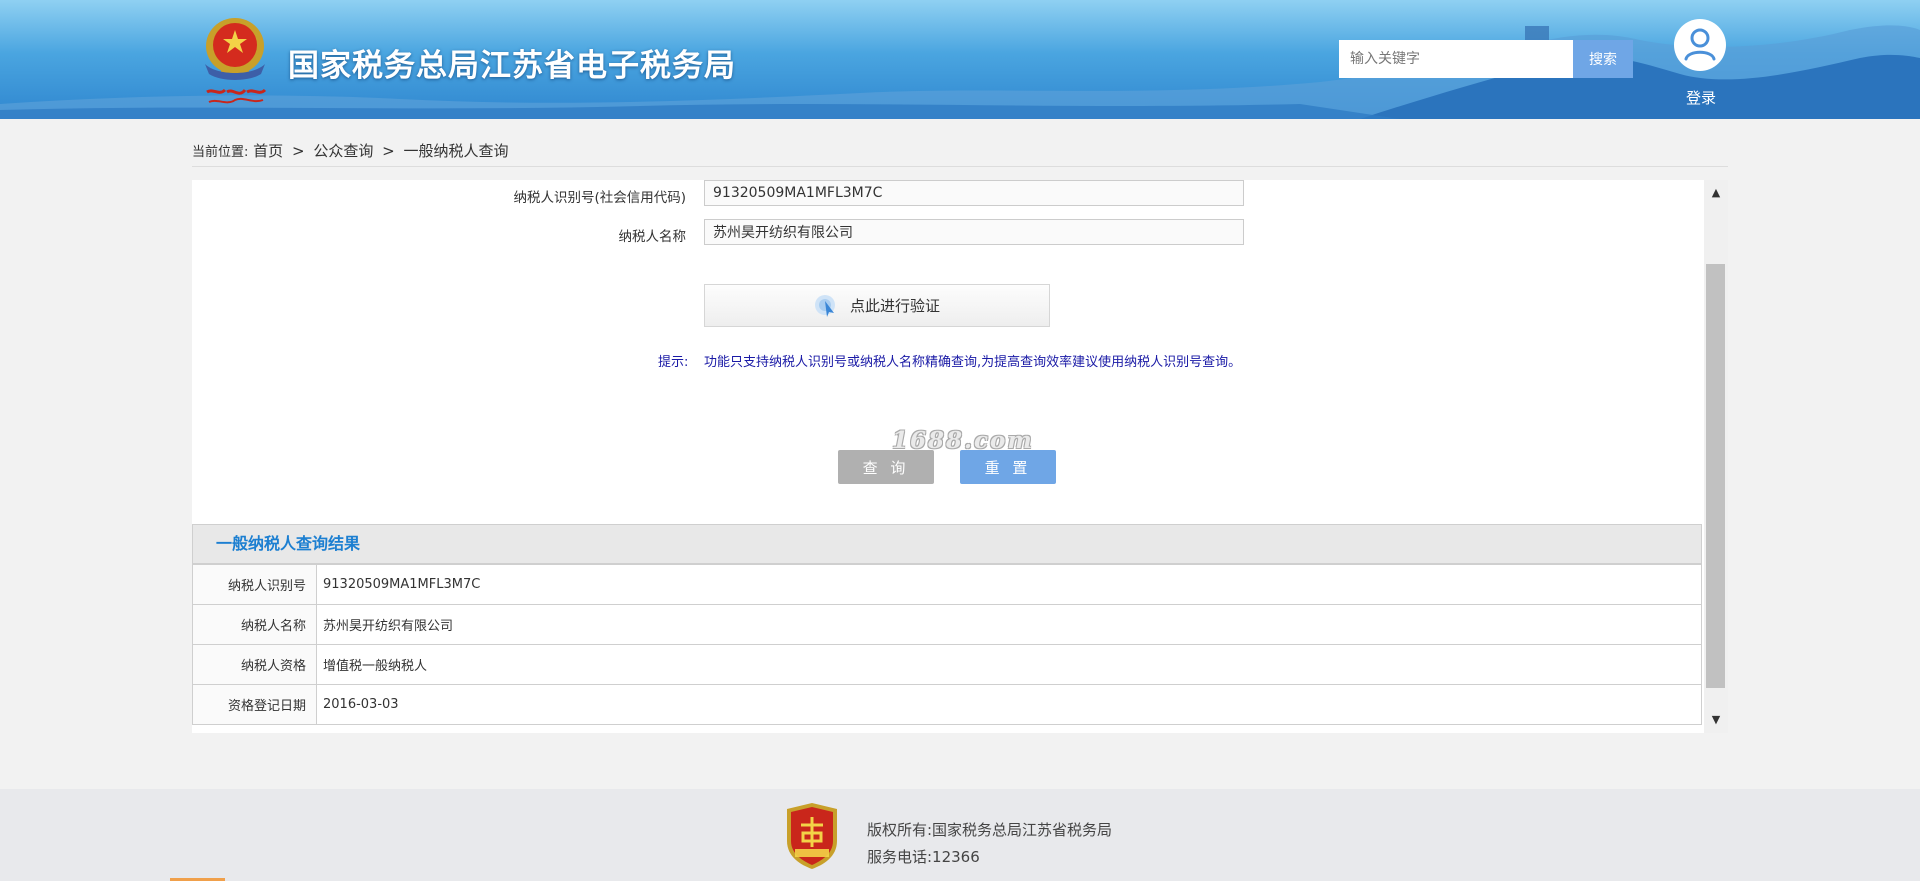 This screenshot has height=881, width=1920. What do you see at coordinates (254, 664) in the screenshot?
I see `row-label: 纳税人资格` at bounding box center [254, 664].